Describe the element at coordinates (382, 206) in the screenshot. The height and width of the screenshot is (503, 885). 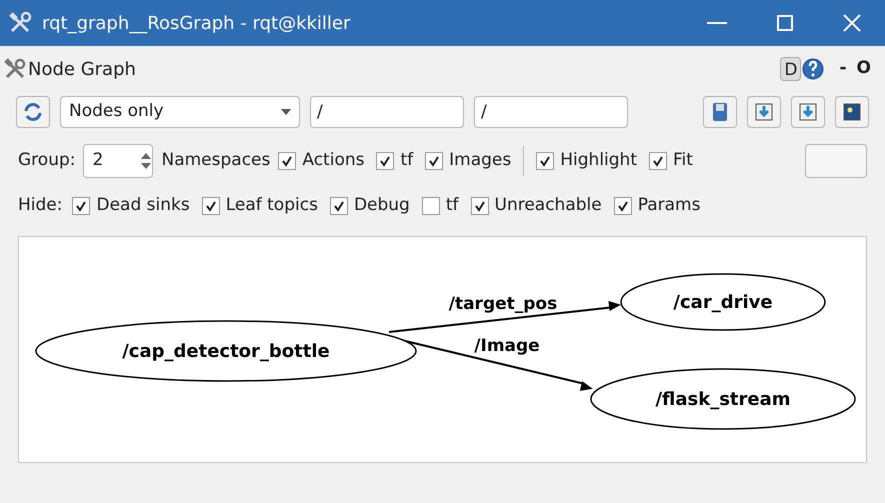
I see `checkbox-label: Debug` at that location.